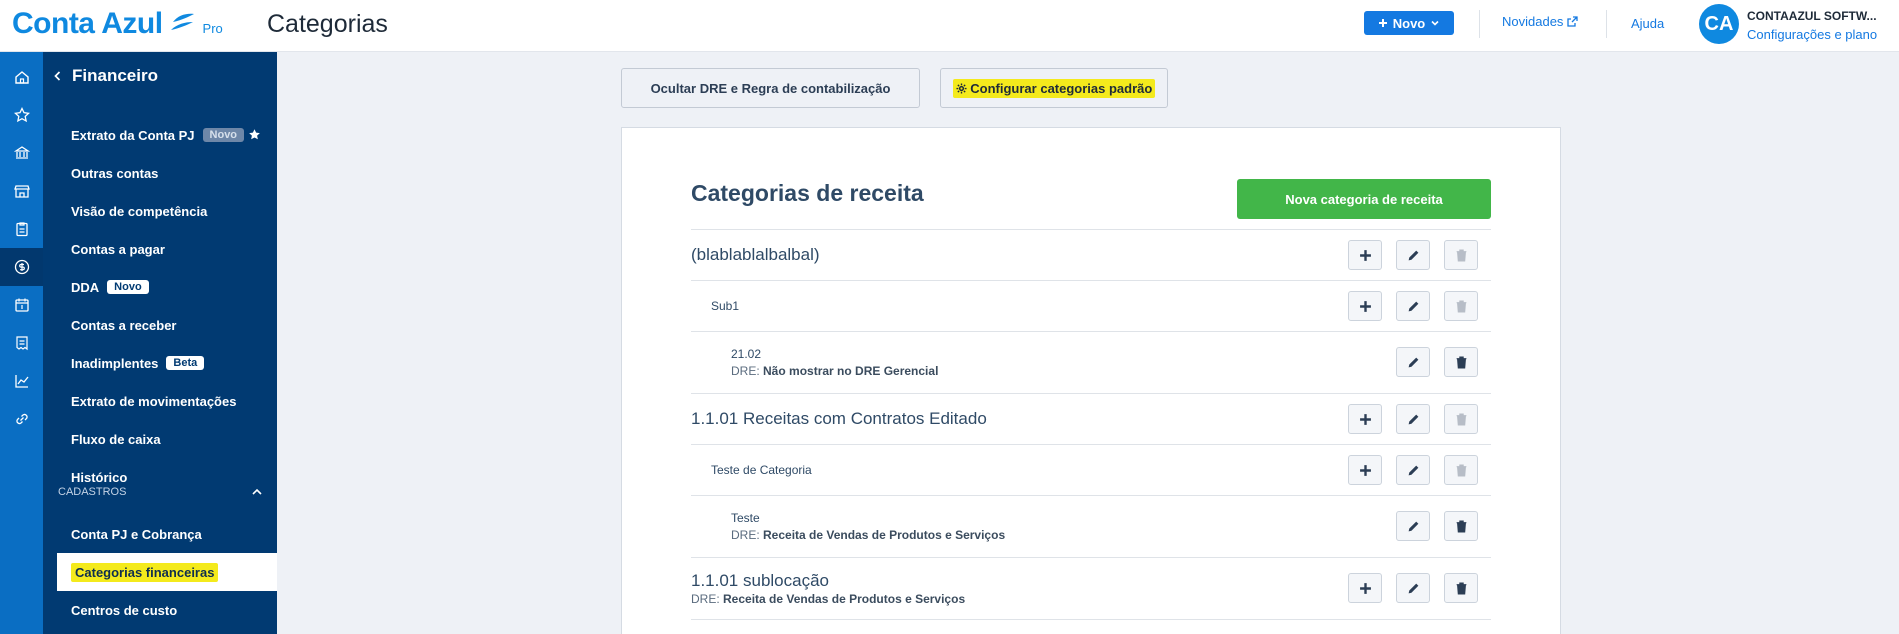 This screenshot has height=634, width=1899. Describe the element at coordinates (154, 401) in the screenshot. I see `sidebar-item-label: Extrato de movimentações` at that location.